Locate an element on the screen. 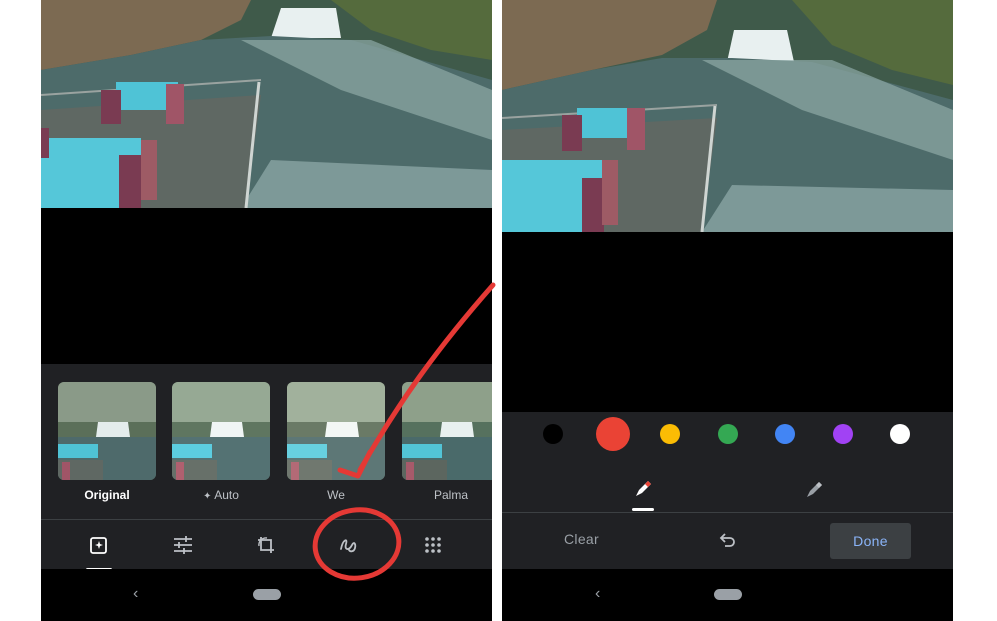  sparkle-icon: ✦ is located at coordinates (207, 496).